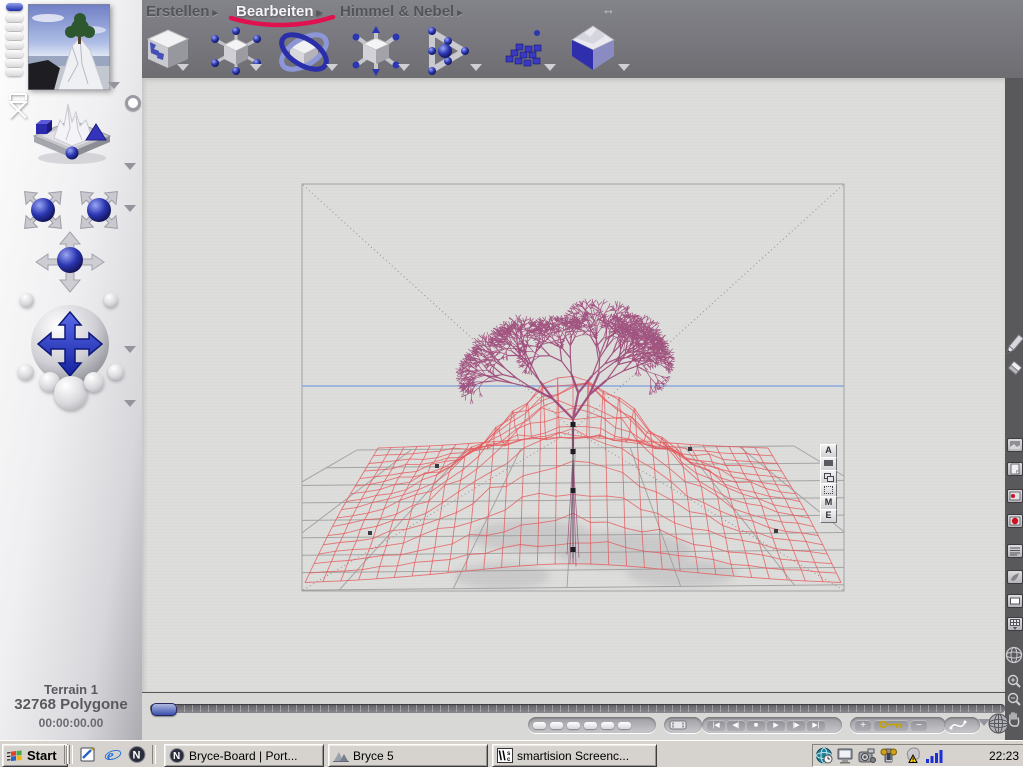 Image resolution: width=1023 pixels, height=767 pixels. Describe the element at coordinates (1014, 655) in the screenshot. I see `wireframe-sphere-icon` at that location.